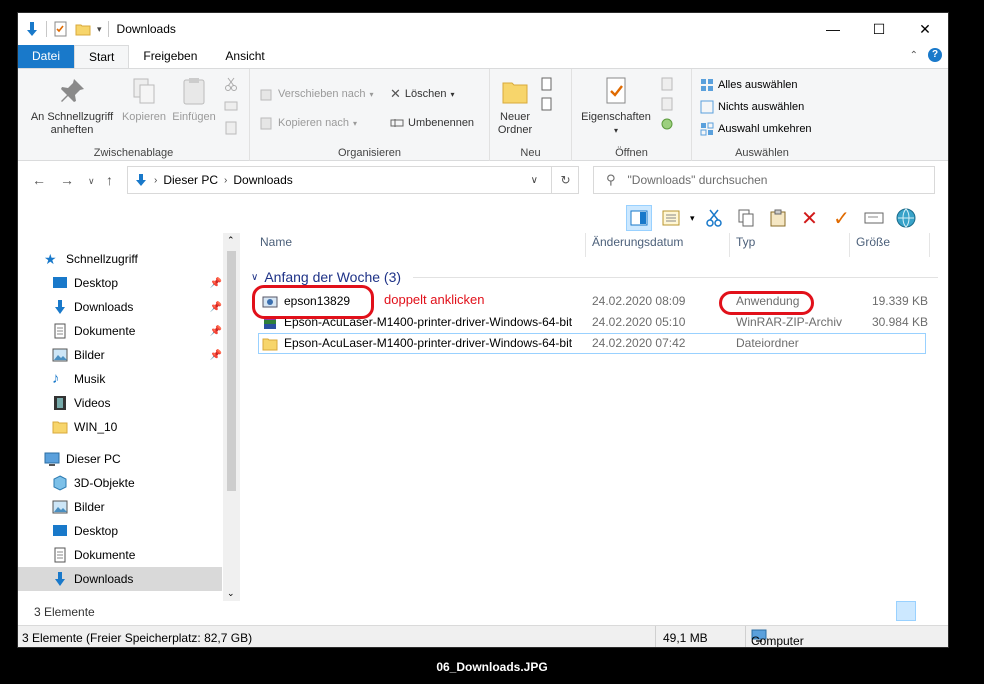  I want to click on nav-item-win10: WIN_10, so click(120, 427).